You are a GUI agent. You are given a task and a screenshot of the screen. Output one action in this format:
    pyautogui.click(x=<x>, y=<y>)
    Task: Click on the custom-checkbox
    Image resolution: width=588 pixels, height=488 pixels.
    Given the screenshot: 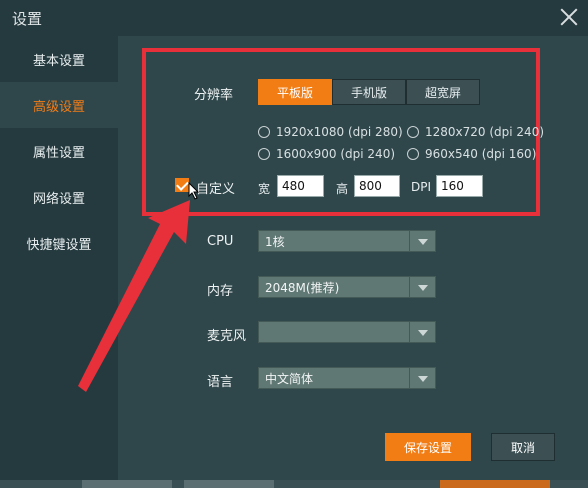 What is the action you would take?
    pyautogui.click(x=182, y=185)
    